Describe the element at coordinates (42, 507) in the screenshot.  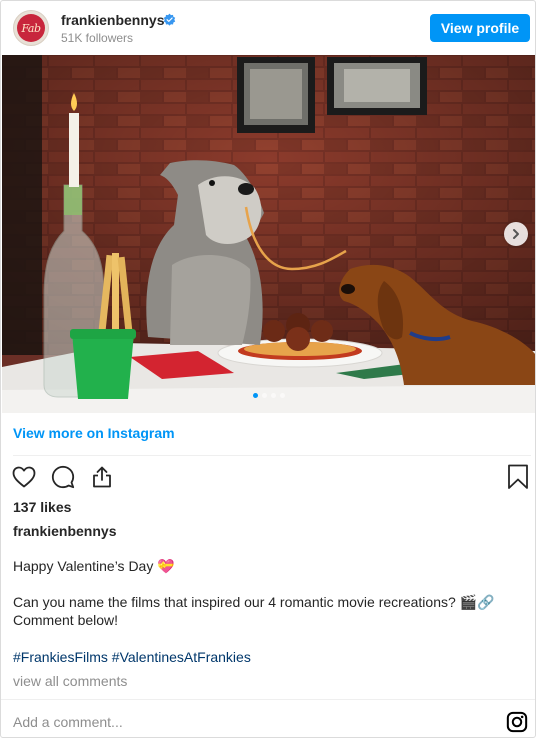
I see `likes-count: 137 likes` at that location.